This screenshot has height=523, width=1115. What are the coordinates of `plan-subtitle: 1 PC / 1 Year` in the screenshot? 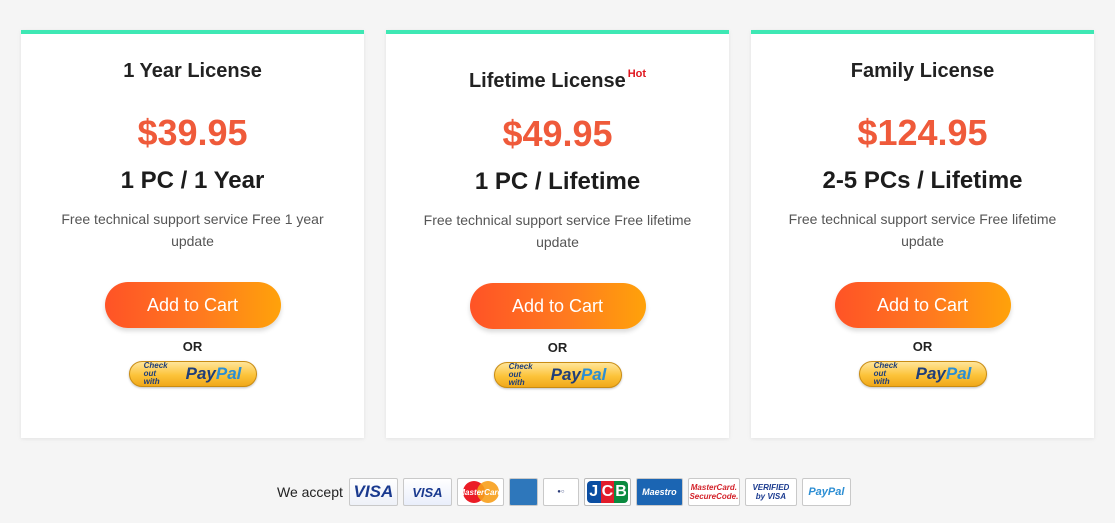 It's located at (192, 180).